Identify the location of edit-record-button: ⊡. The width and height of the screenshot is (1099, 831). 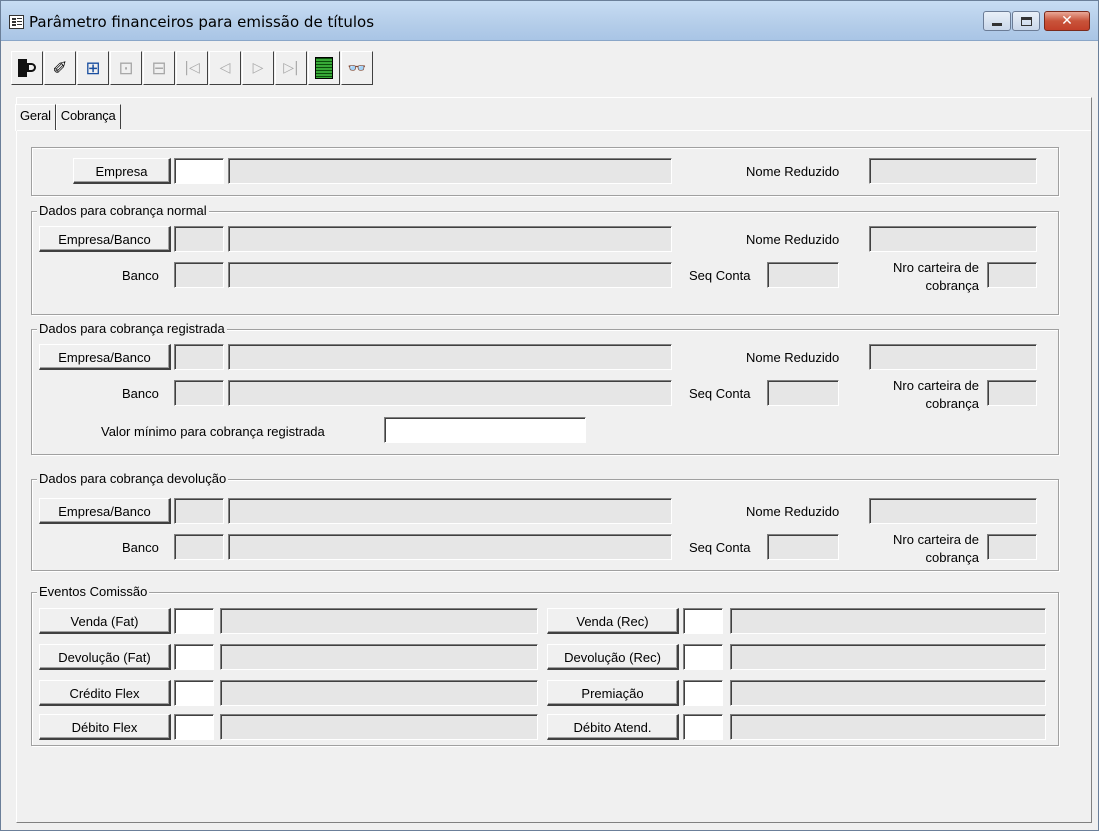
(126, 68).